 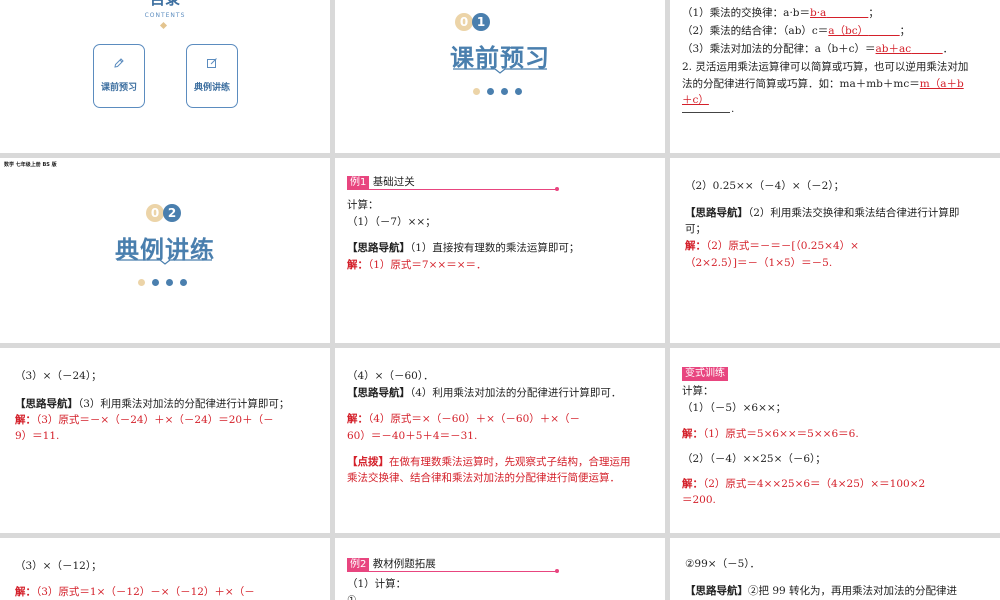 What do you see at coordinates (172, 213) in the screenshot?
I see `section-number-right: 2` at bounding box center [172, 213].